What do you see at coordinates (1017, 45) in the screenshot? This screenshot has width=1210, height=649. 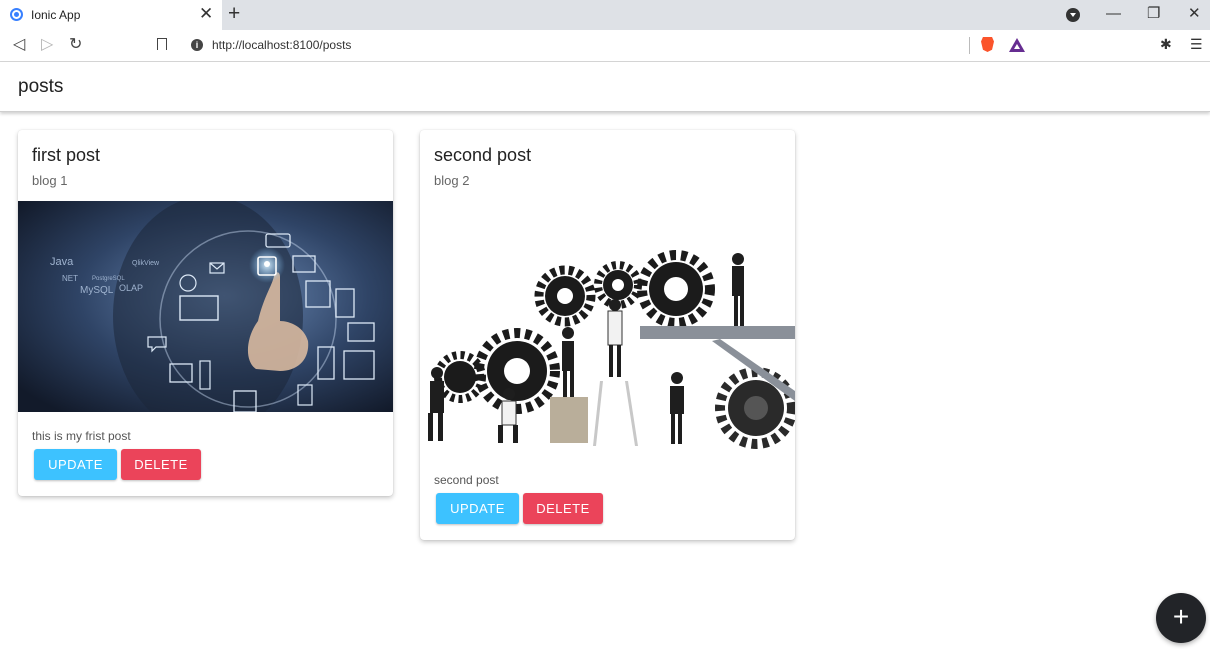 I see `brave-rewards-icon` at bounding box center [1017, 45].